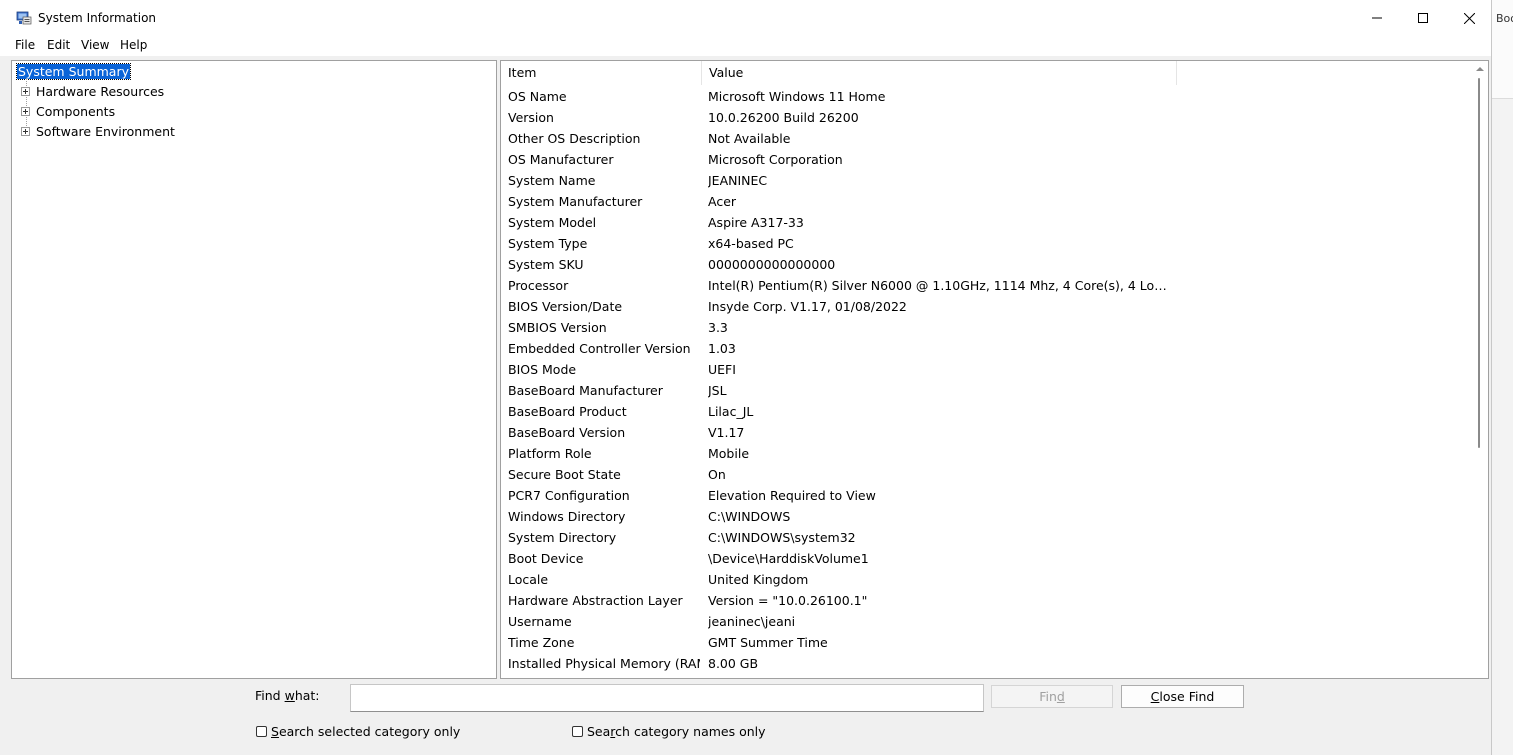 Image resolution: width=1513 pixels, height=755 pixels. I want to click on find-button: Find, so click(1052, 696).